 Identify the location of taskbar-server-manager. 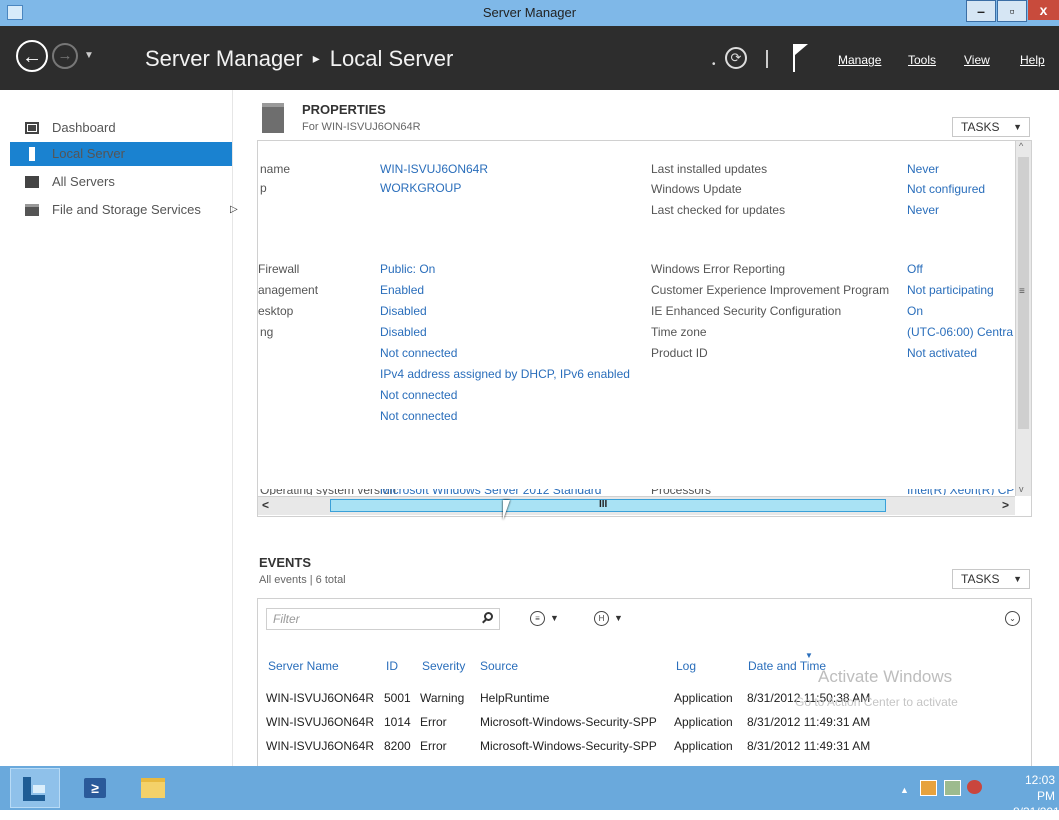
(35, 788).